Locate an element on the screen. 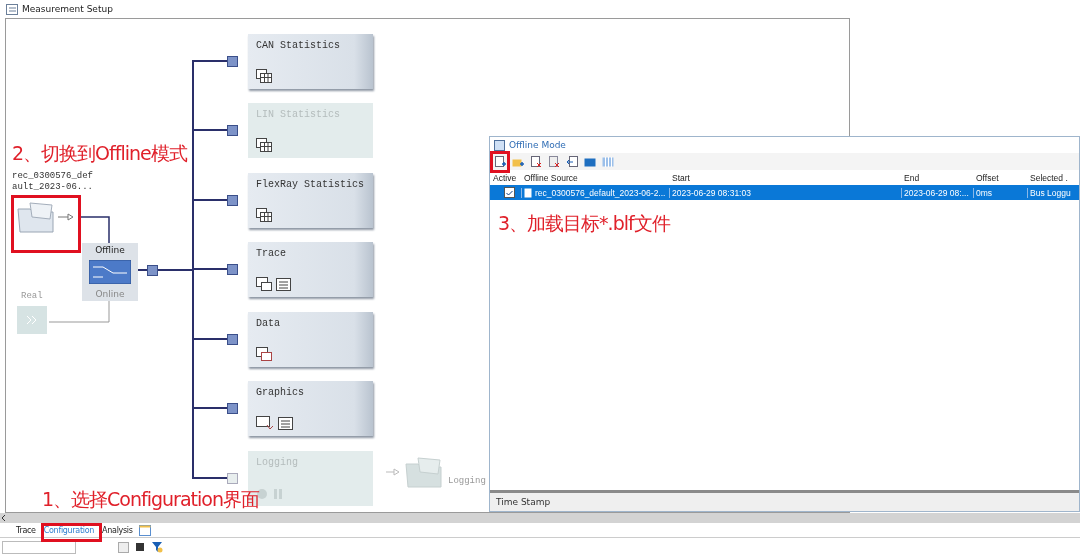  switch-icon is located at coordinates (110, 272).